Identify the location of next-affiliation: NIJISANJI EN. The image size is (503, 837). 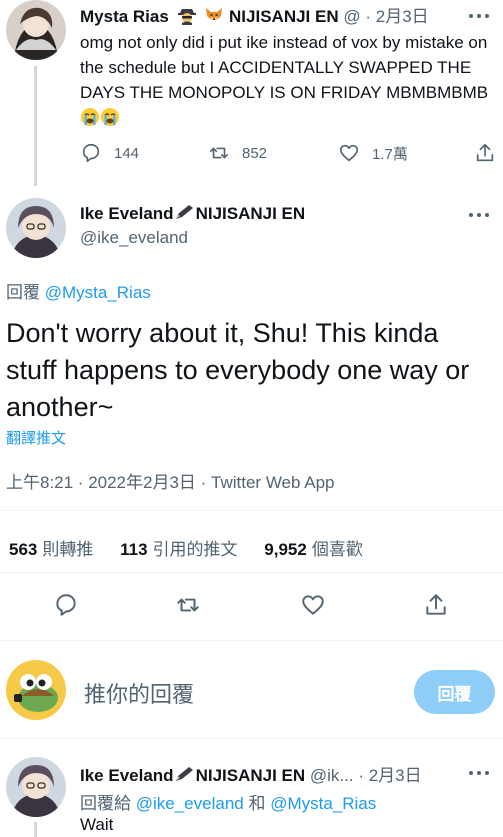
(250, 775).